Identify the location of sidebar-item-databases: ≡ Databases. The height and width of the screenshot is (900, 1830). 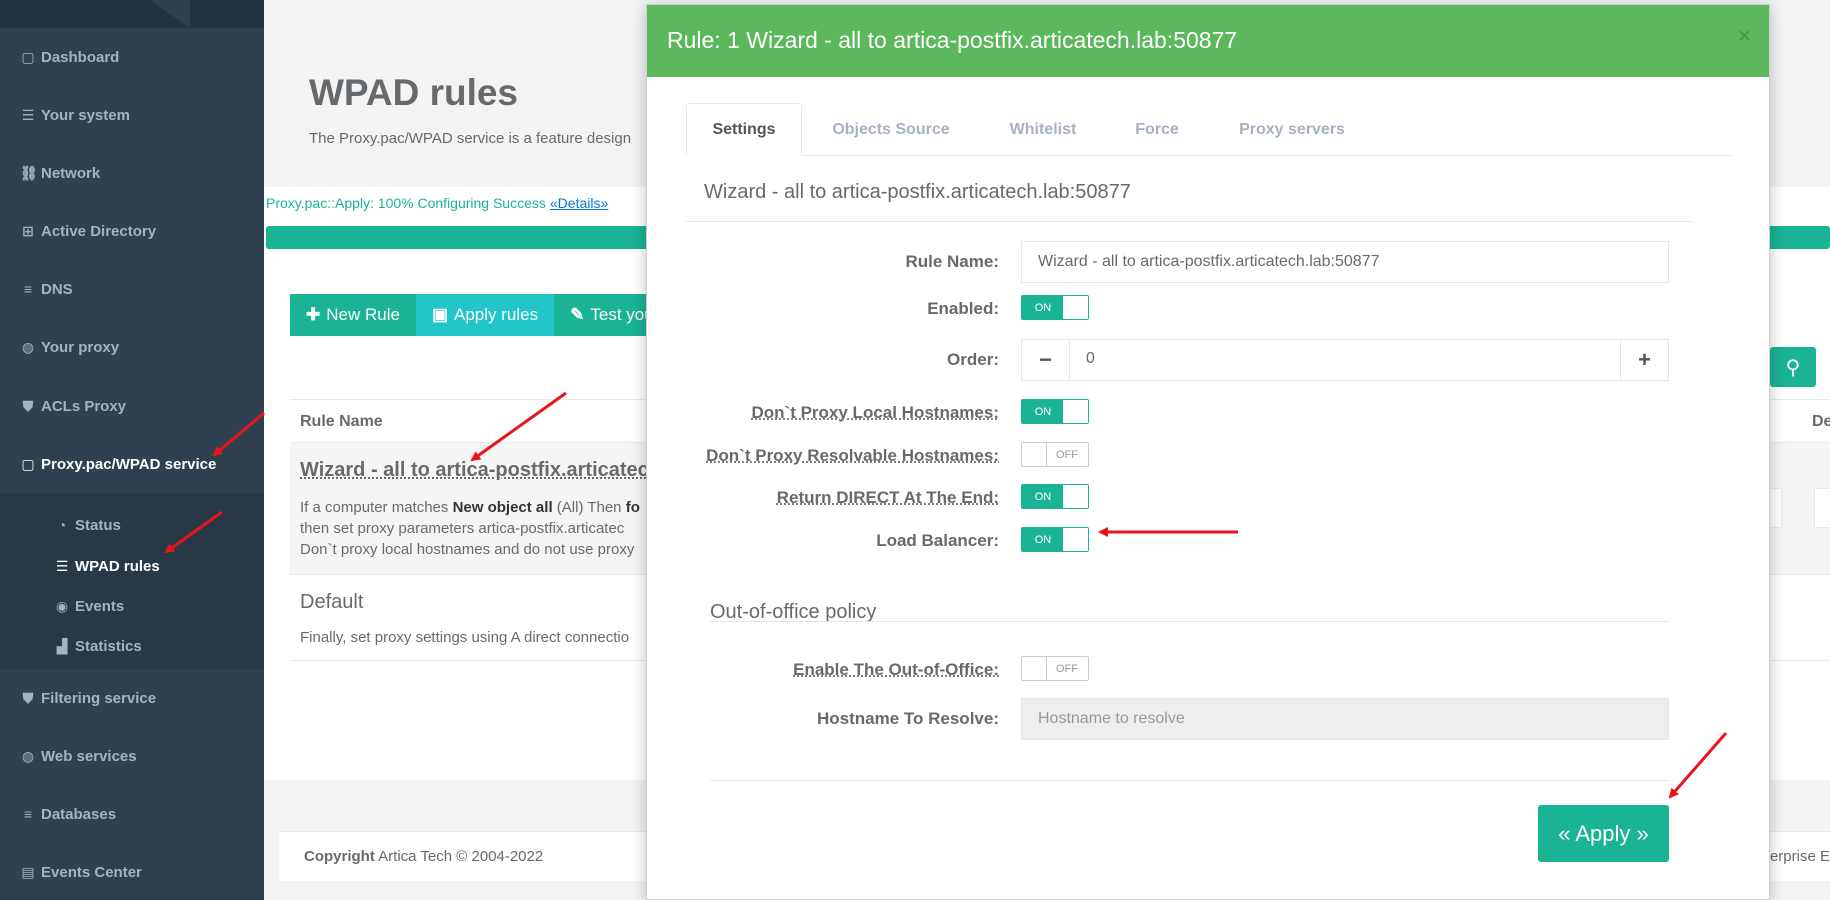
(132, 814).